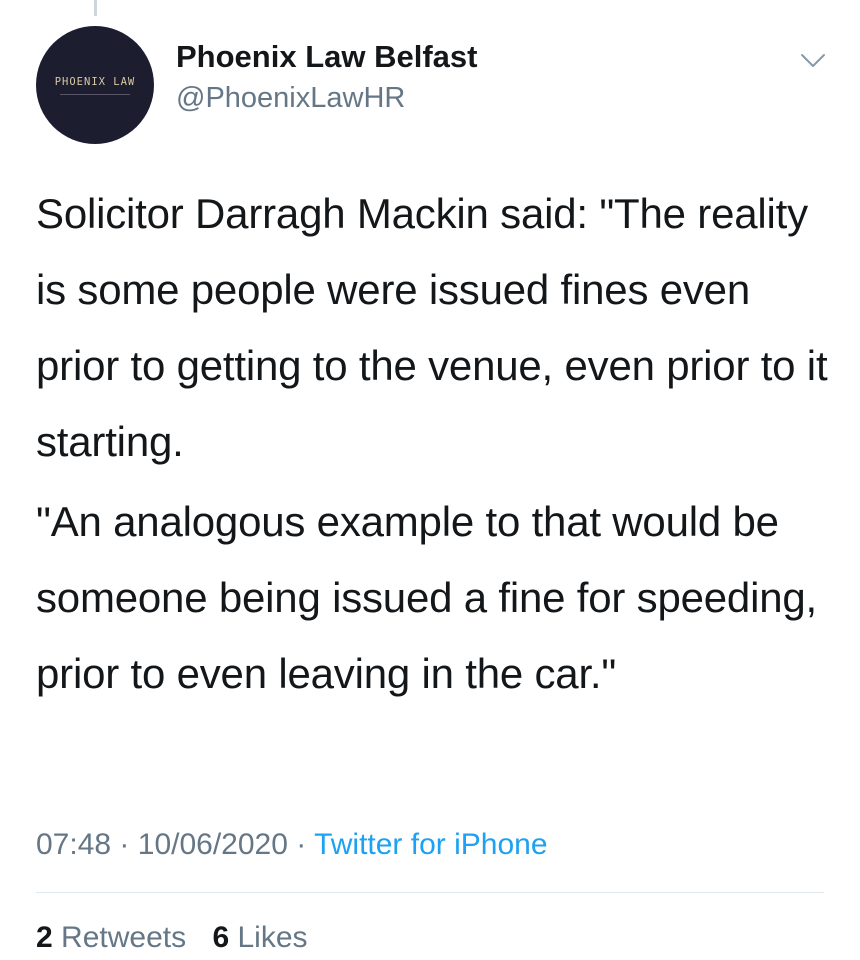 This screenshot has width=860, height=960. What do you see at coordinates (95, 81) in the screenshot?
I see `avatar-logo-text: PHOENIX LAW` at bounding box center [95, 81].